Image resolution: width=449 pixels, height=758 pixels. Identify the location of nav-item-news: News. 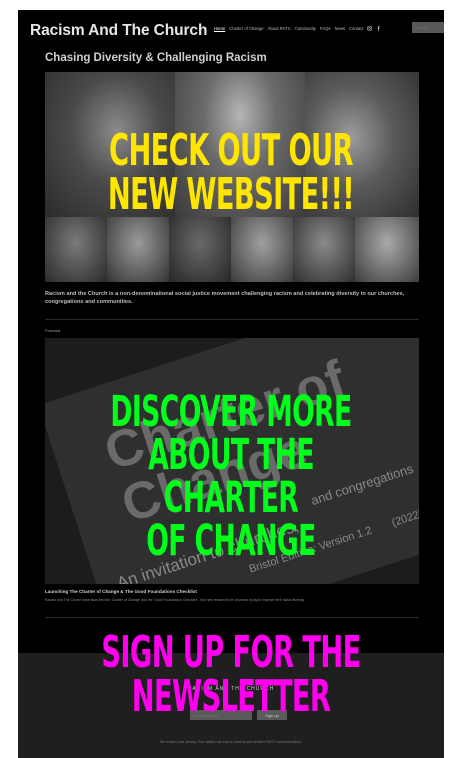
(340, 28).